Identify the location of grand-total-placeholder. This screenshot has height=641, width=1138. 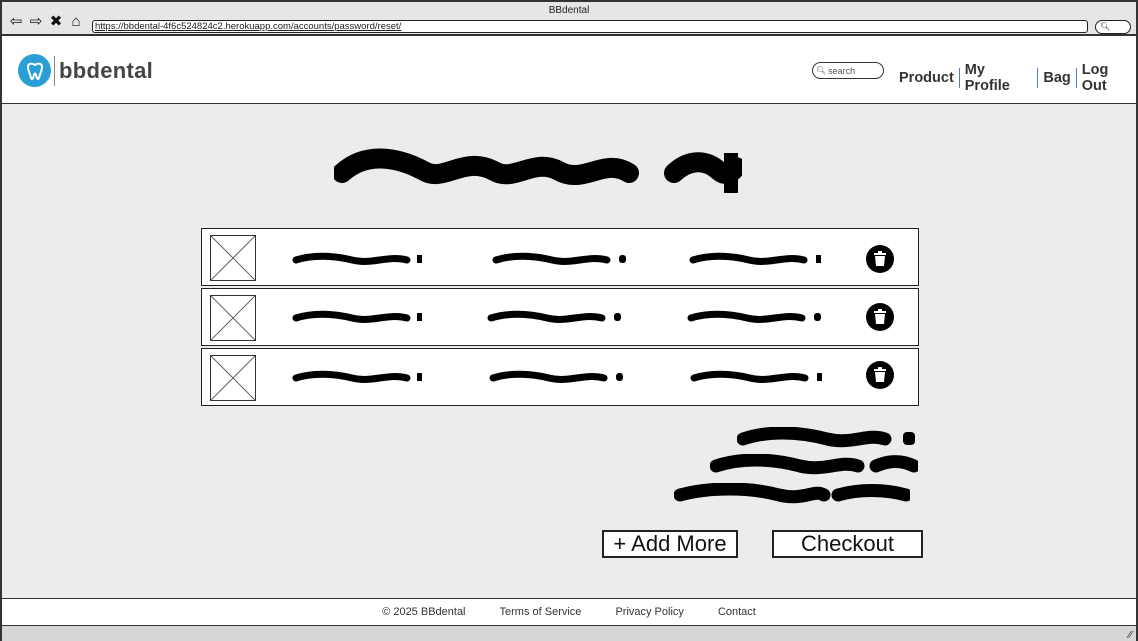
(792, 493).